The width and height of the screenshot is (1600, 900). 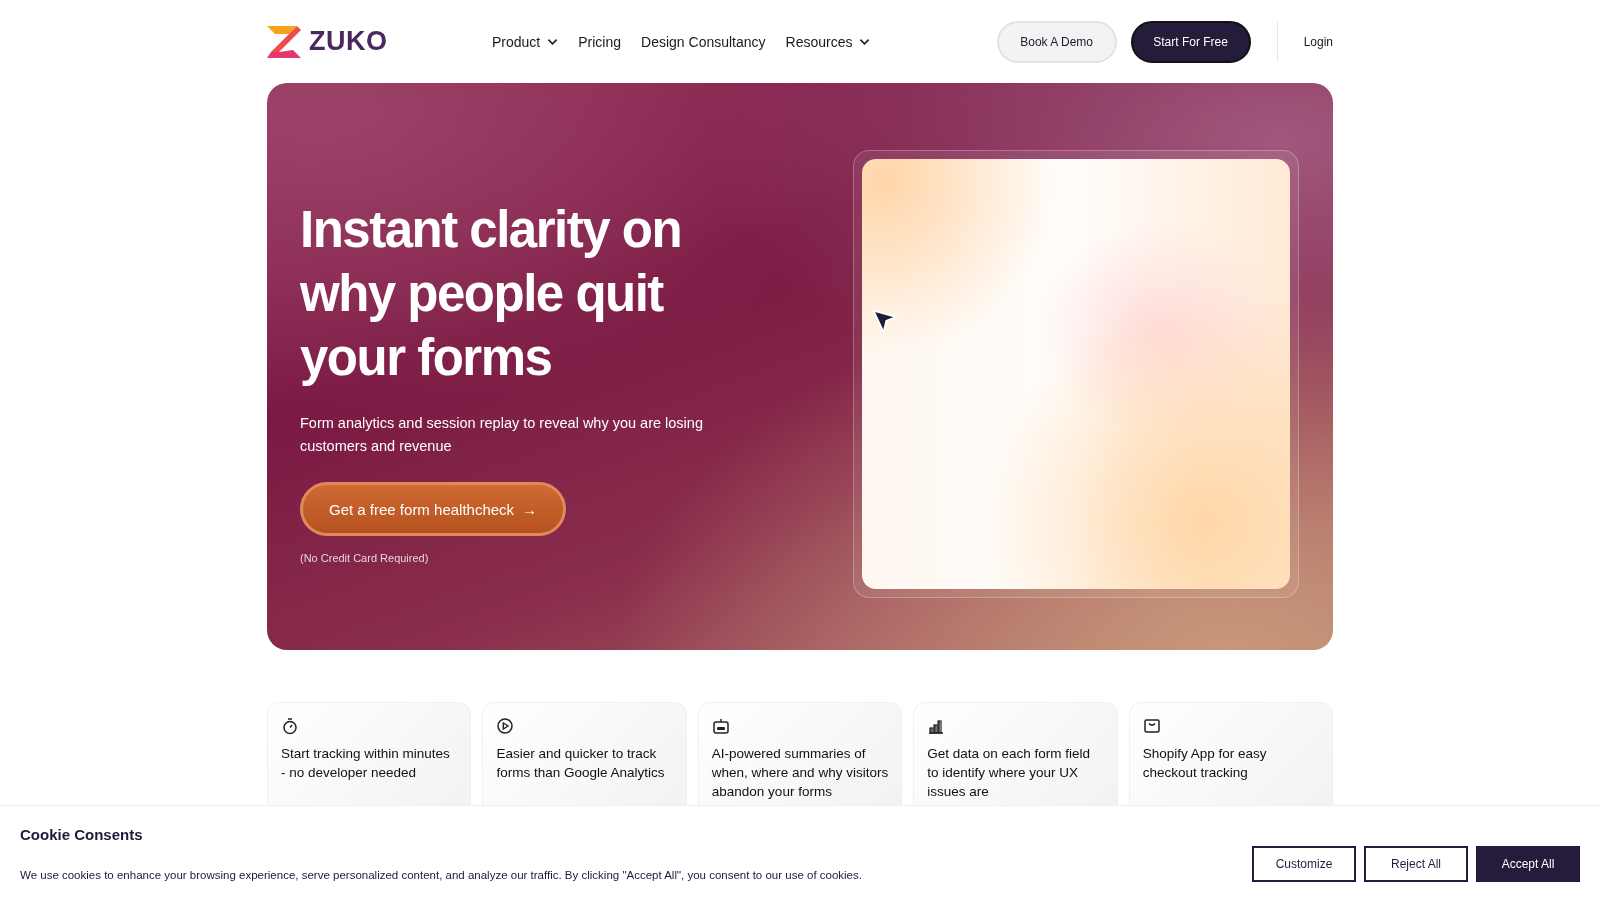 I want to click on cookie-button: Customize, so click(x=1304, y=864).